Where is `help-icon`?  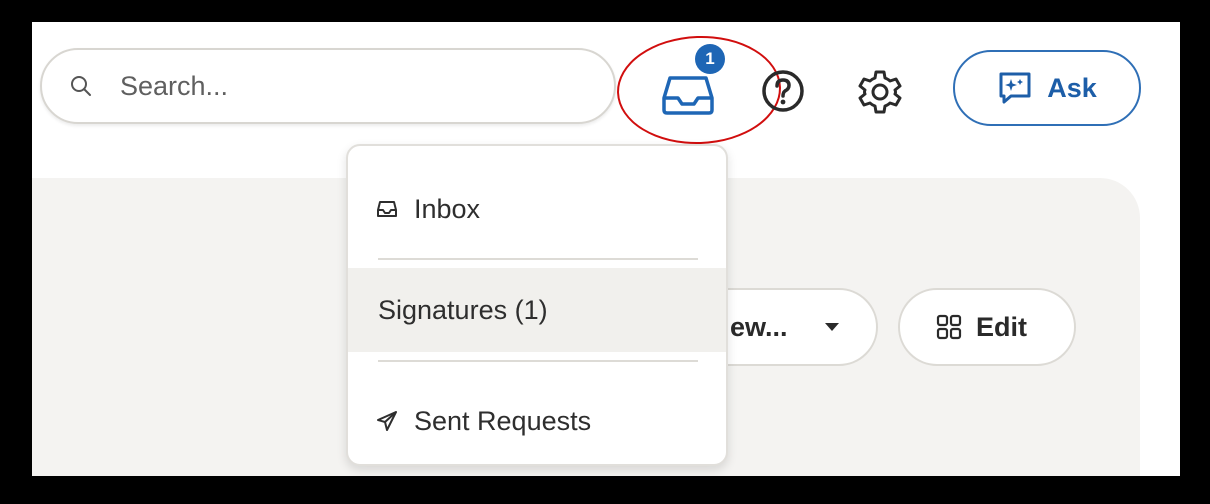 help-icon is located at coordinates (783, 91).